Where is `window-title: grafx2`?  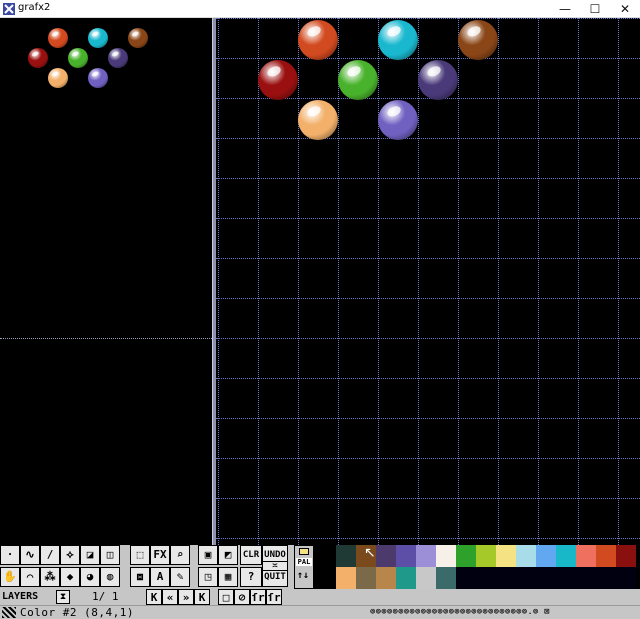 window-title: grafx2 is located at coordinates (34, 7).